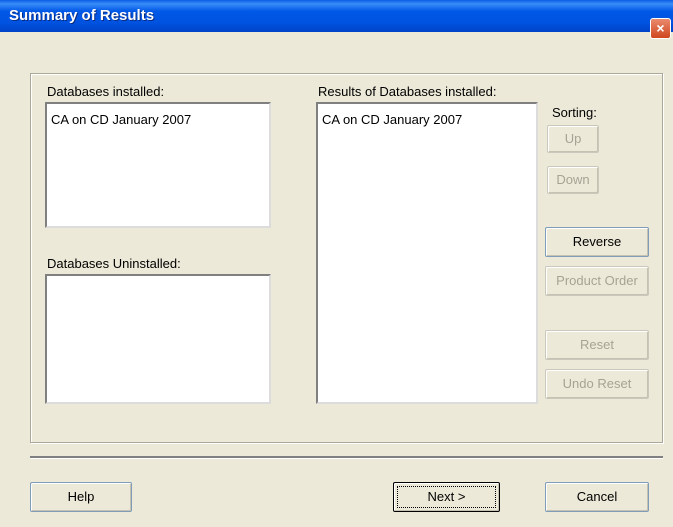  Describe the element at coordinates (346, 457) in the screenshot. I see `separator` at that location.